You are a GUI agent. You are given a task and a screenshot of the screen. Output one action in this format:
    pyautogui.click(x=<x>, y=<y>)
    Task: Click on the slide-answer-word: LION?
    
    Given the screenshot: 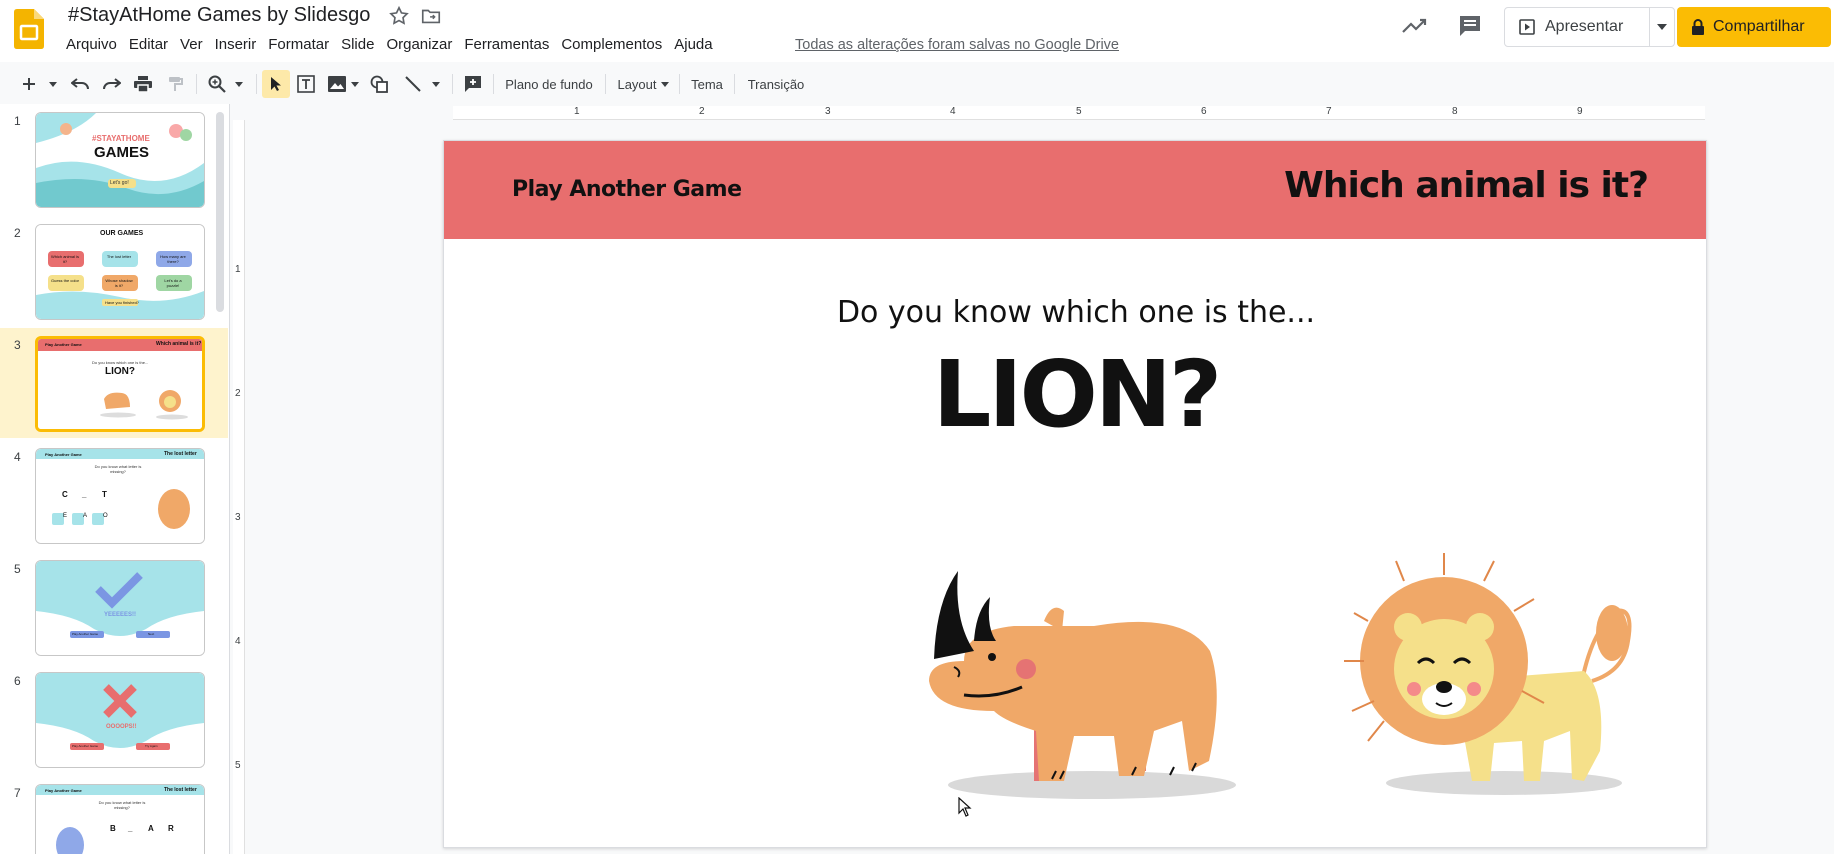 What is the action you would take?
    pyautogui.click(x=1075, y=394)
    